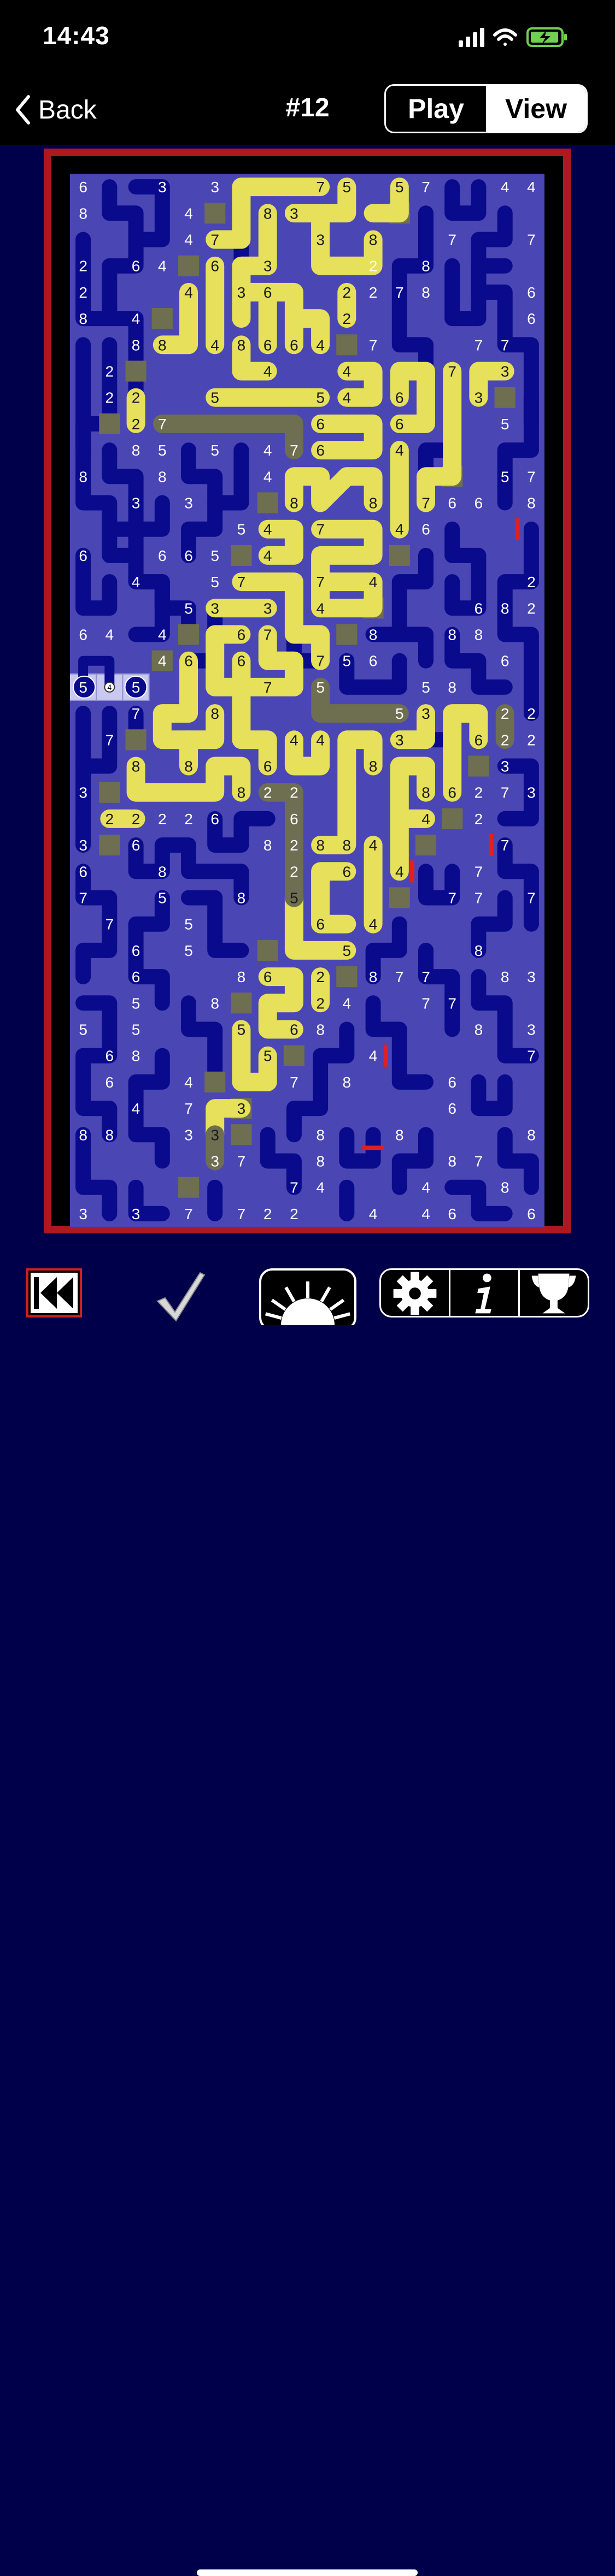  I want to click on back-button: Back, so click(55, 110).